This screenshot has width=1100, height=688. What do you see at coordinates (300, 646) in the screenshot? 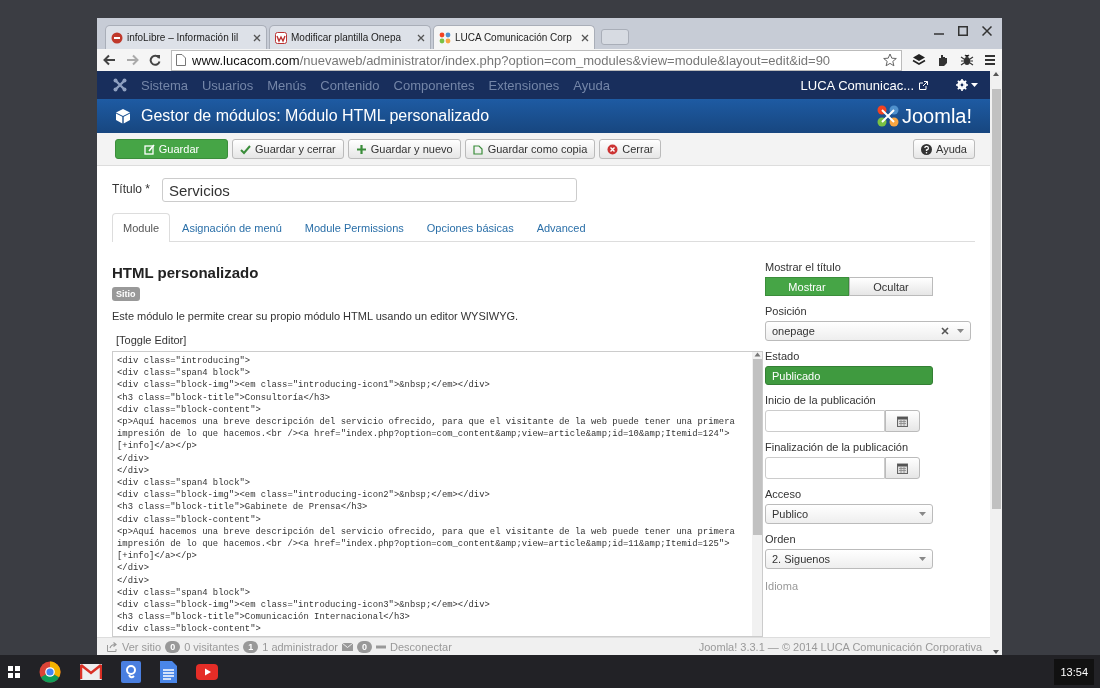
I see `admins-text: 1 administrador` at bounding box center [300, 646].